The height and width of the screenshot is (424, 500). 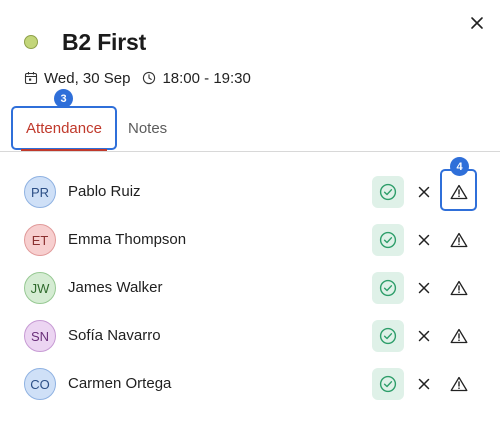 What do you see at coordinates (250, 336) in the screenshot?
I see `student-row: SN Sofía Navarro` at bounding box center [250, 336].